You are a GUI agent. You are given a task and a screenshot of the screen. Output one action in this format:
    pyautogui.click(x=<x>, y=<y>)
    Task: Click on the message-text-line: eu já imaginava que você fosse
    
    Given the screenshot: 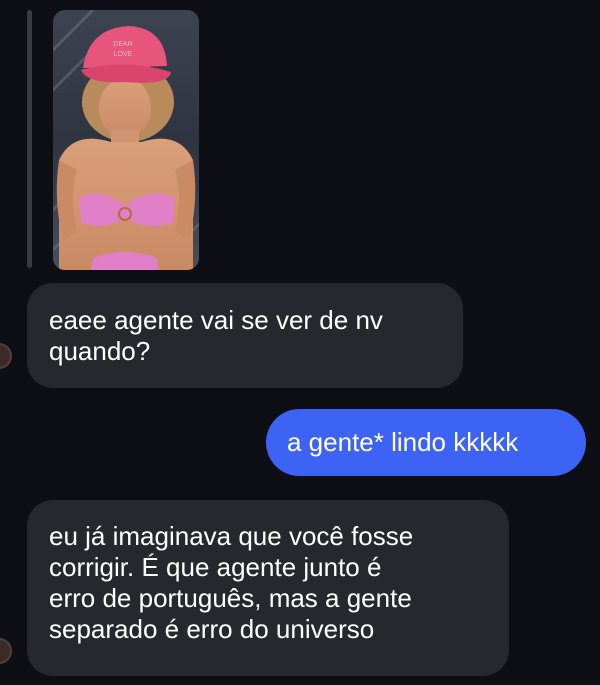 What is the action you would take?
    pyautogui.click(x=231, y=536)
    